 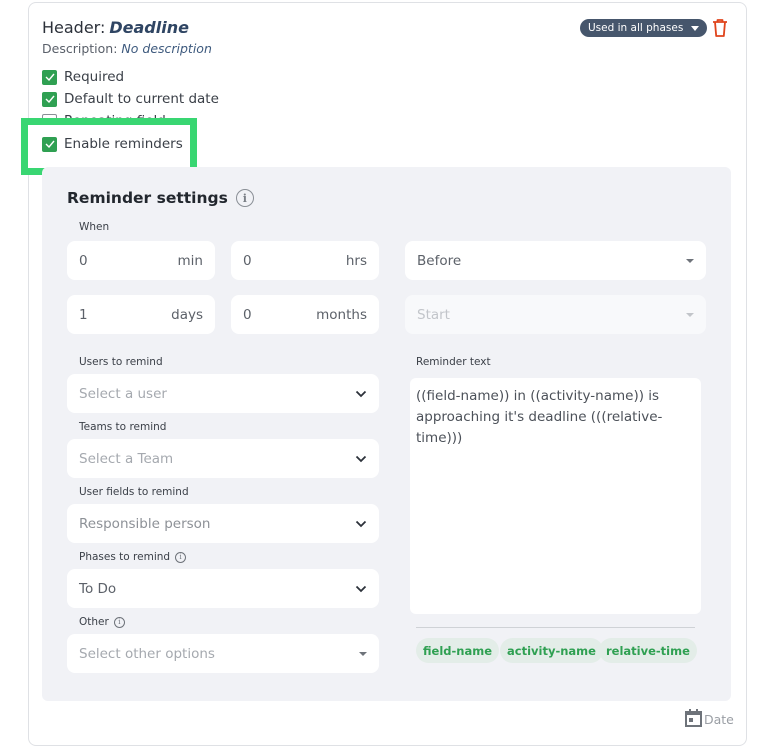 What do you see at coordinates (94, 77) in the screenshot?
I see `option-label: Required` at bounding box center [94, 77].